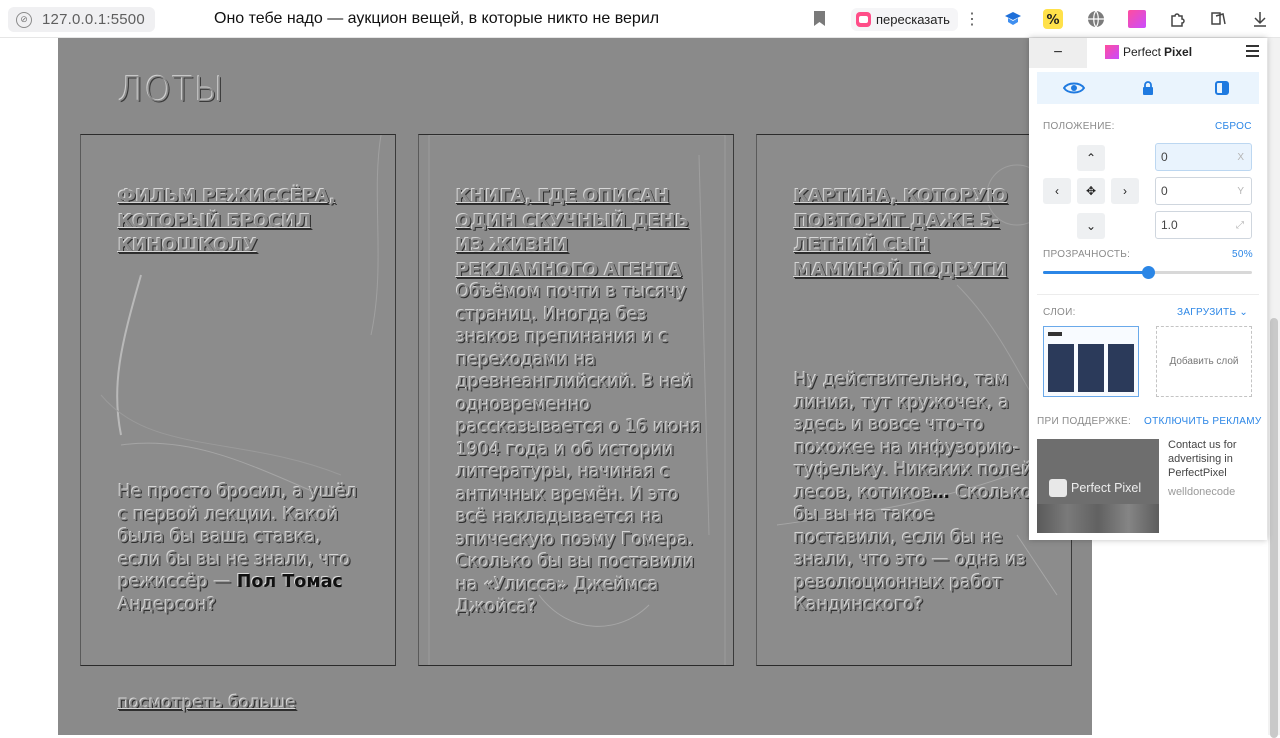  I want to click on chevron-up-icon: ⌃, so click(1091, 158).